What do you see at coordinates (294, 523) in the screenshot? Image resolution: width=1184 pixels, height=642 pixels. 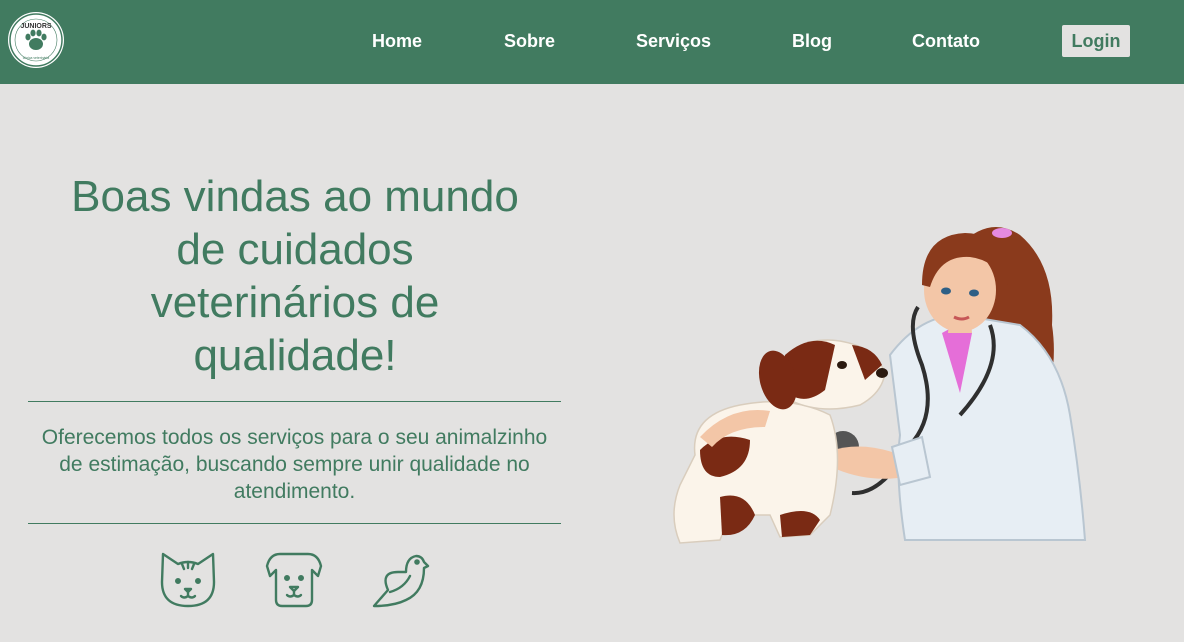 I see `hero-divider-bottom` at bounding box center [294, 523].